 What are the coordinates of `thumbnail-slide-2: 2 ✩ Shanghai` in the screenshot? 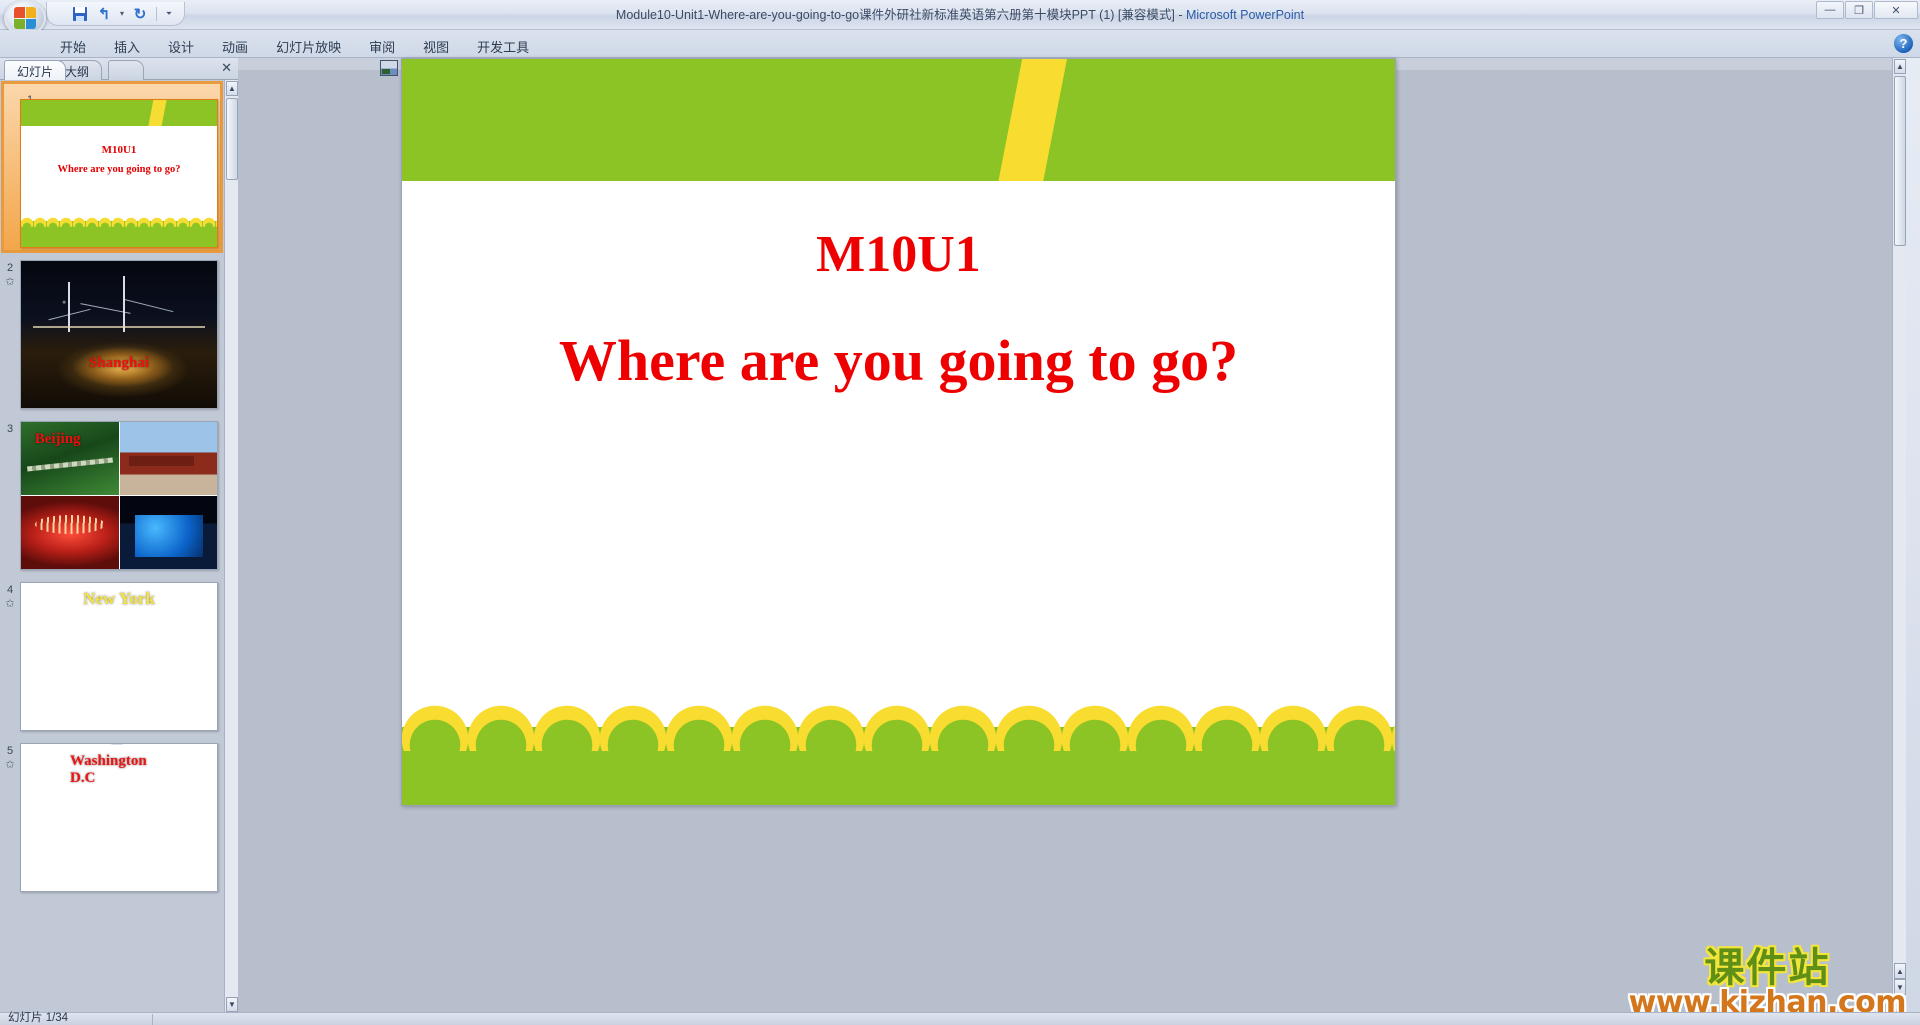 It's located at (112, 334).